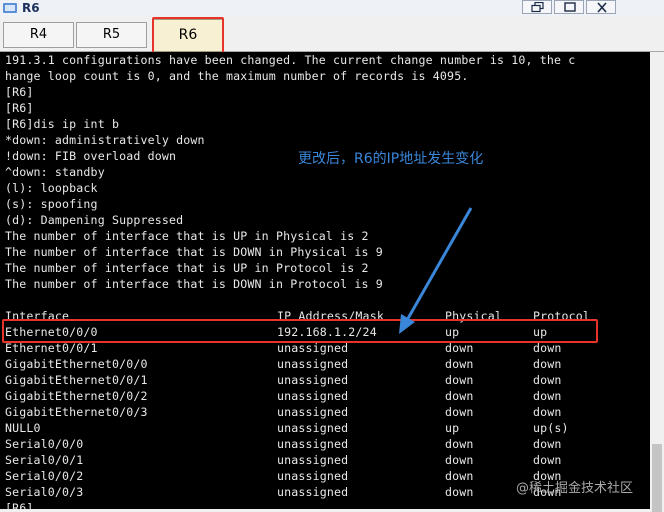 The image size is (664, 512). I want to click on annotation-arrow-icon, so click(436, 270).